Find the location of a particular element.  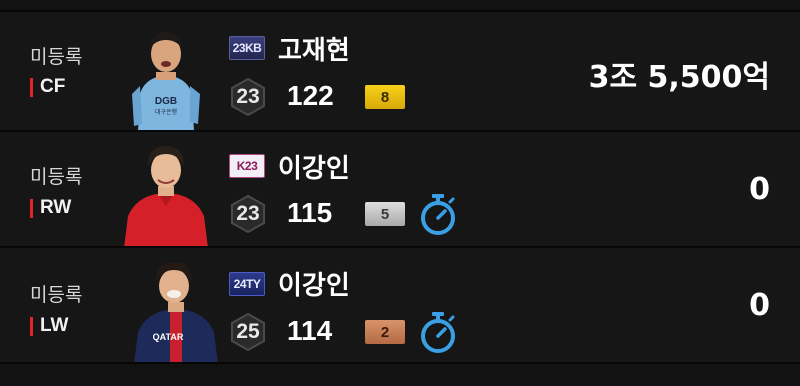

upgrade-grade-badge: 5 is located at coordinates (385, 214).